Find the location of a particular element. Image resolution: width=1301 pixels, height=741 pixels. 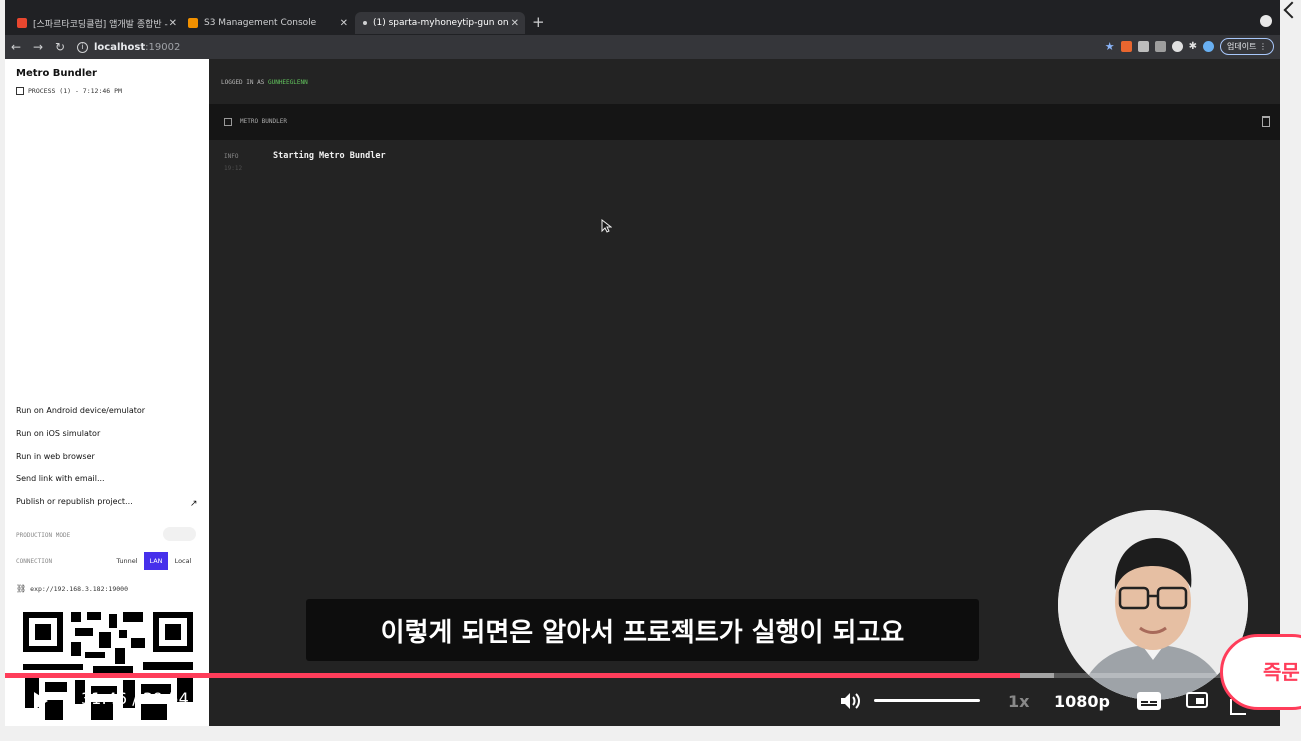

connection-local-option: Local is located at coordinates (183, 561).